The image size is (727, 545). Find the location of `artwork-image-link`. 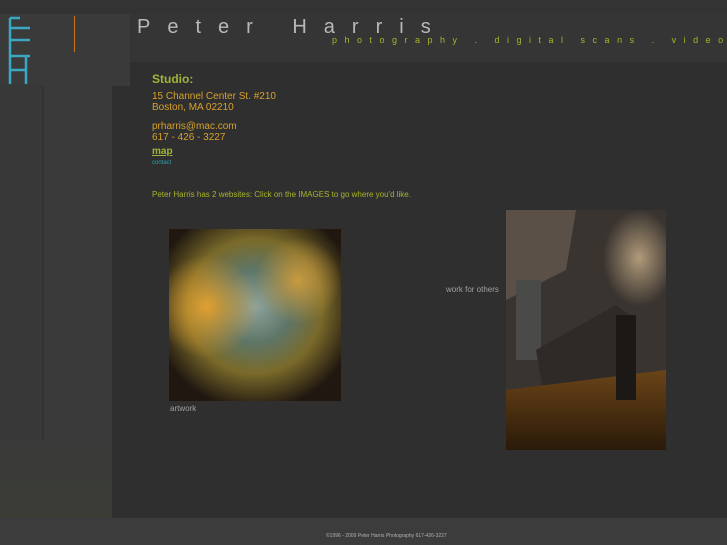

artwork-image-link is located at coordinates (255, 315).